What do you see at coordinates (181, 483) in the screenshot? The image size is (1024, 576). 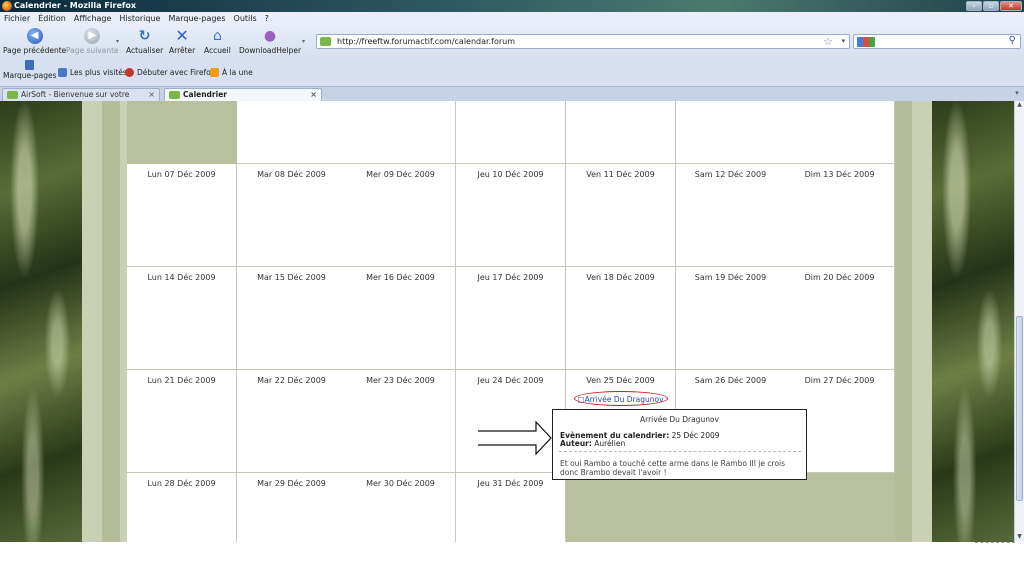 I see `calendar-date: Lun 28 Déc 2009` at bounding box center [181, 483].